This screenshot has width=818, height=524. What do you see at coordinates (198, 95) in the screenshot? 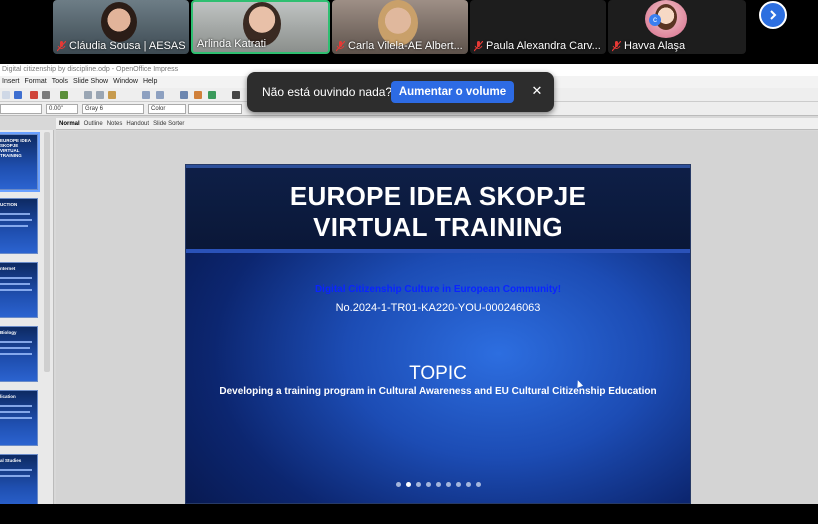
I see `chart-icon` at bounding box center [198, 95].